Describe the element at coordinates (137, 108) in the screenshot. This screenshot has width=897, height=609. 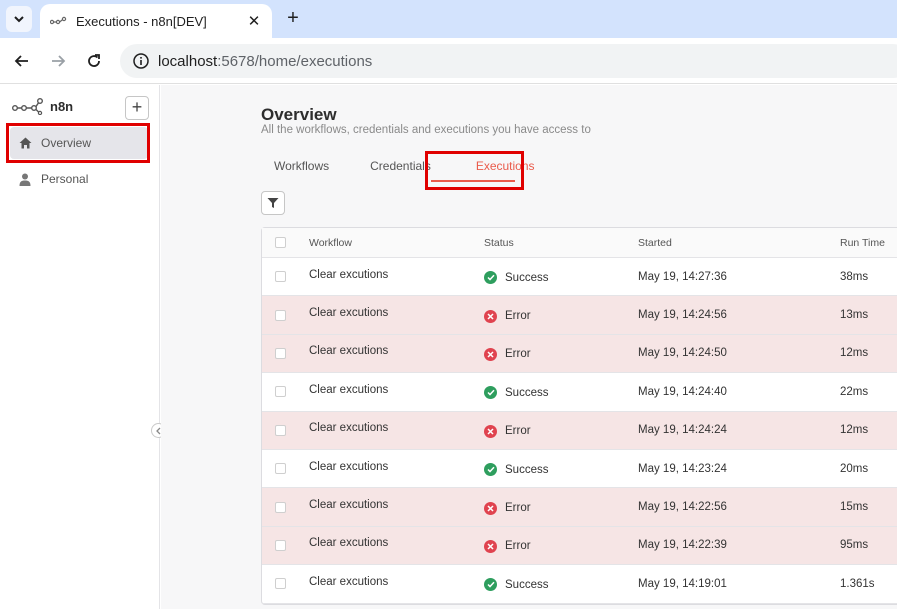
I see `add-button: +` at that location.